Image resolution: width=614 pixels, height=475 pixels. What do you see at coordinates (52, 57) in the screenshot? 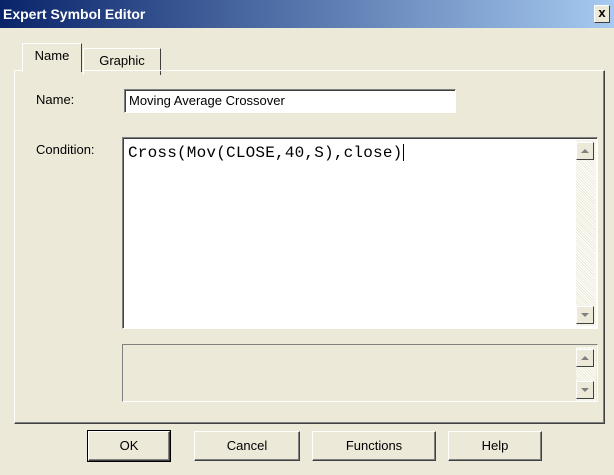
I see `tab-name: Name` at bounding box center [52, 57].